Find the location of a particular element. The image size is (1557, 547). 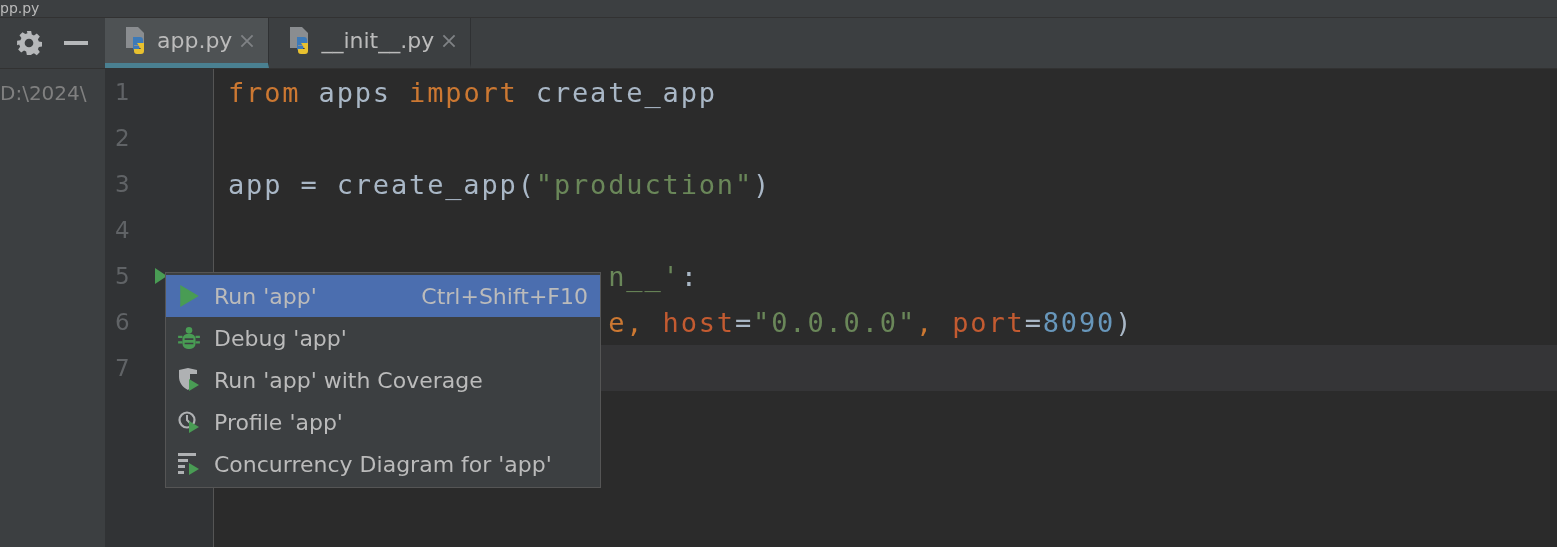

clock-run-icon is located at coordinates (189, 422).